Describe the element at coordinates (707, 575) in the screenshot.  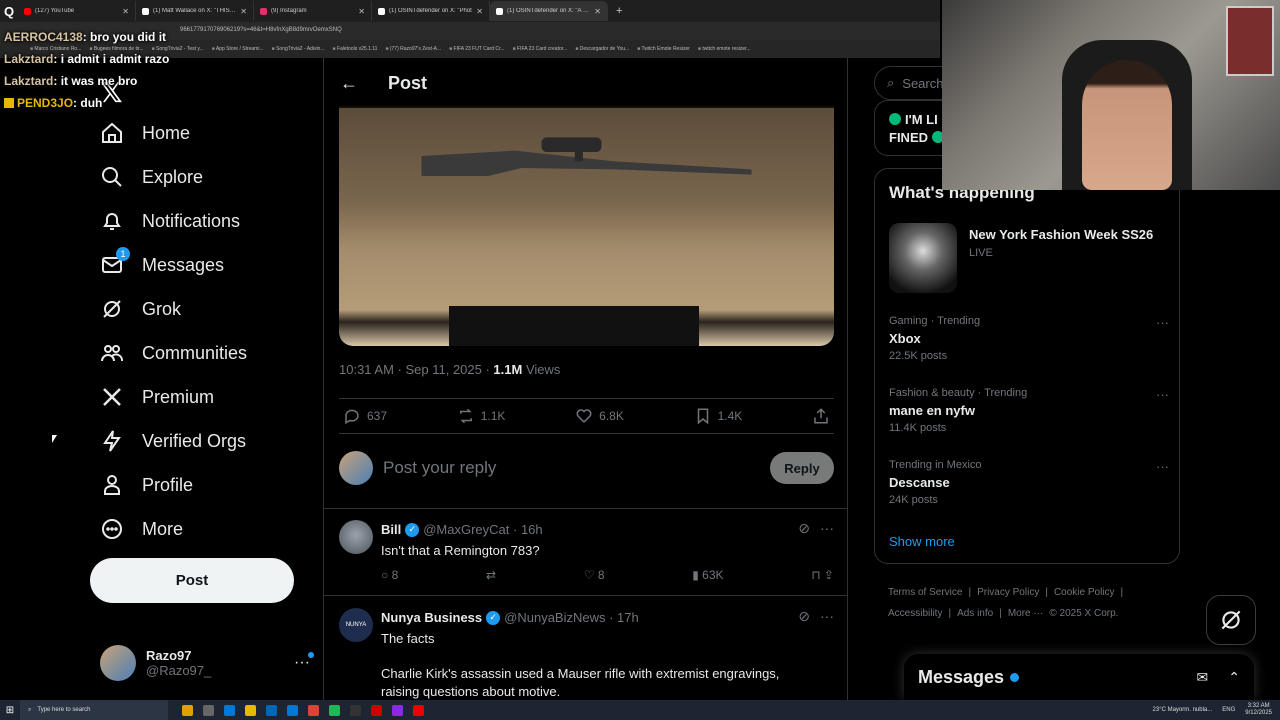
I see `reply-views: ▮ 63K` at that location.